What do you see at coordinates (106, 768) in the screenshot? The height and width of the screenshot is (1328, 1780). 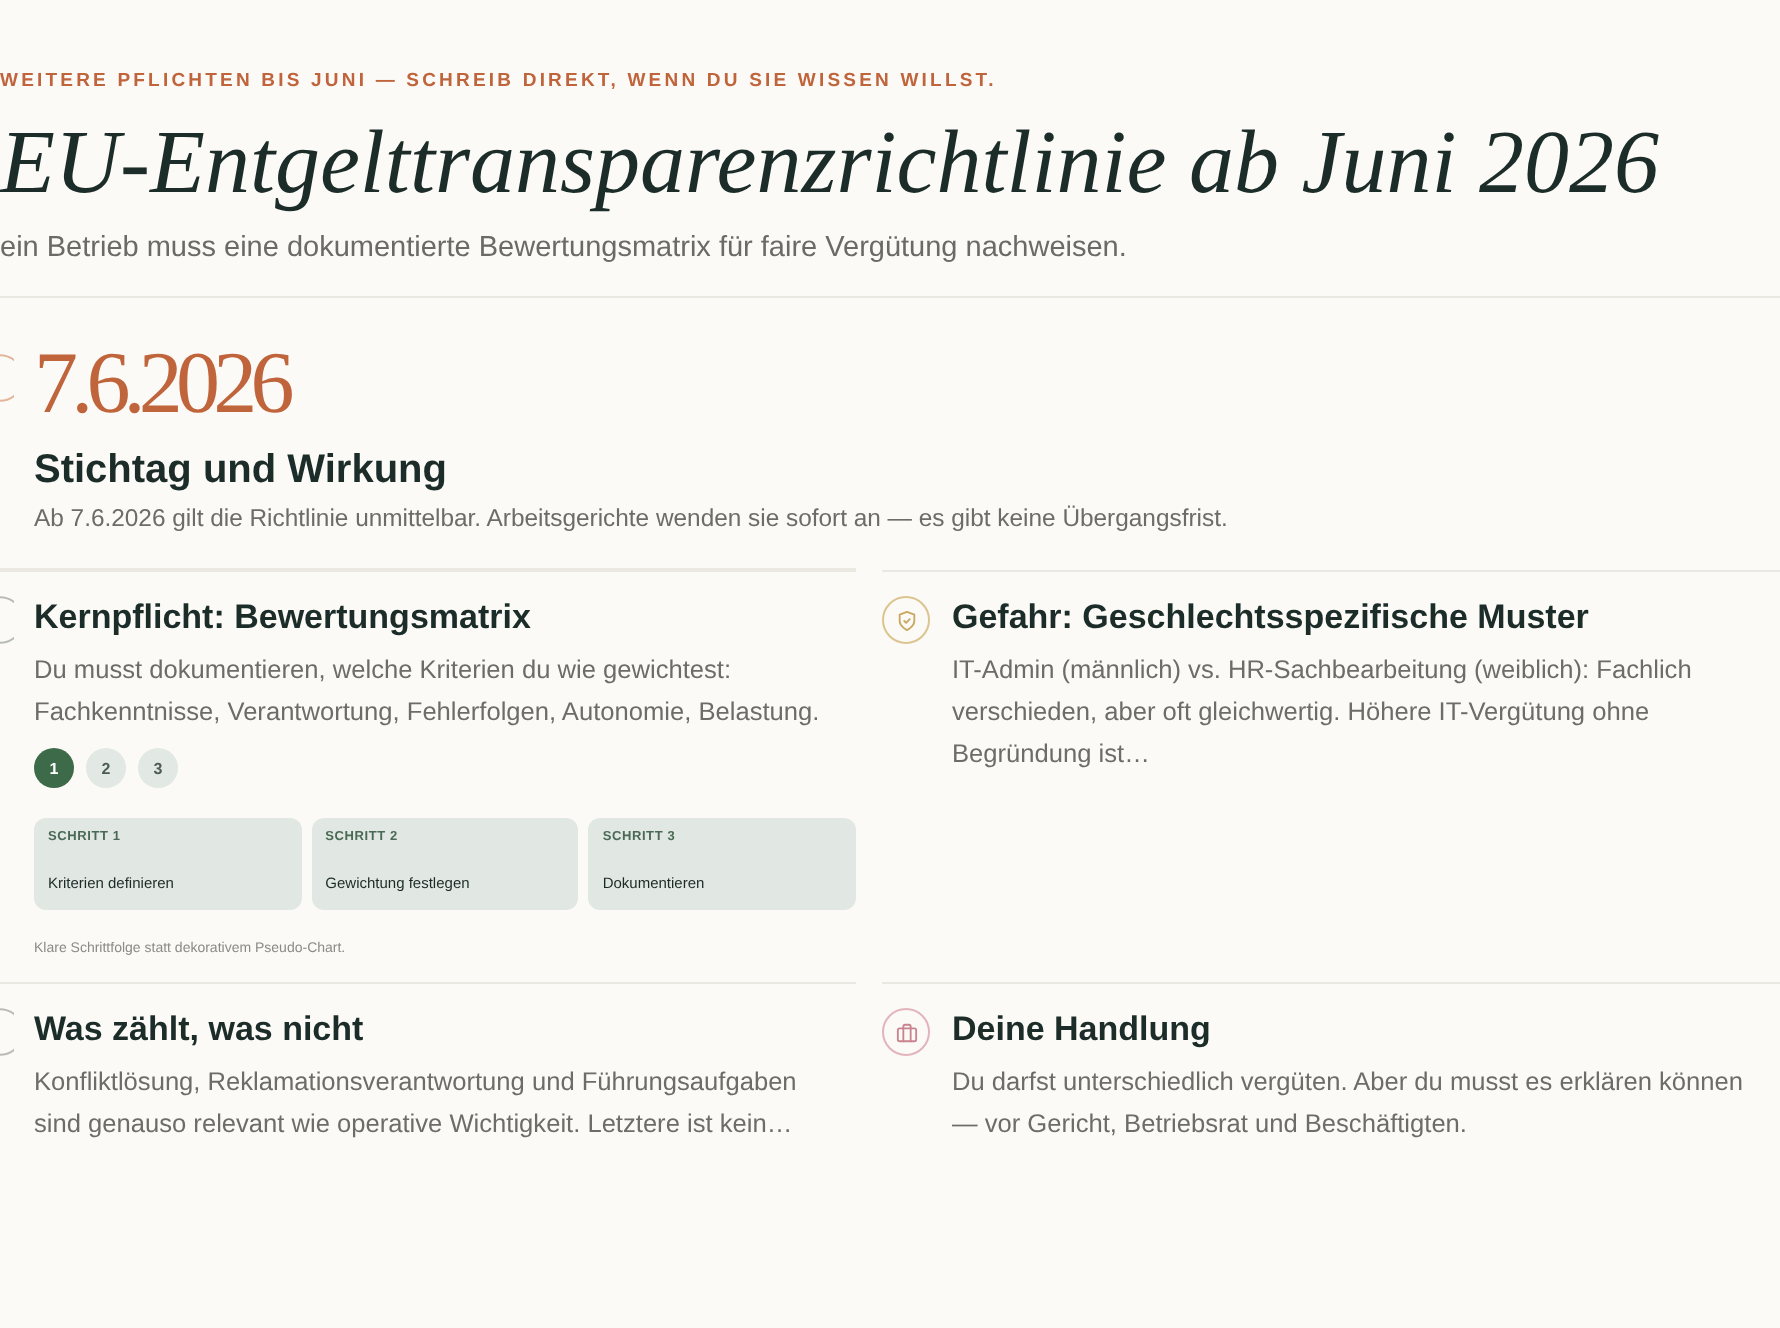 I see `step-dot: 2` at bounding box center [106, 768].